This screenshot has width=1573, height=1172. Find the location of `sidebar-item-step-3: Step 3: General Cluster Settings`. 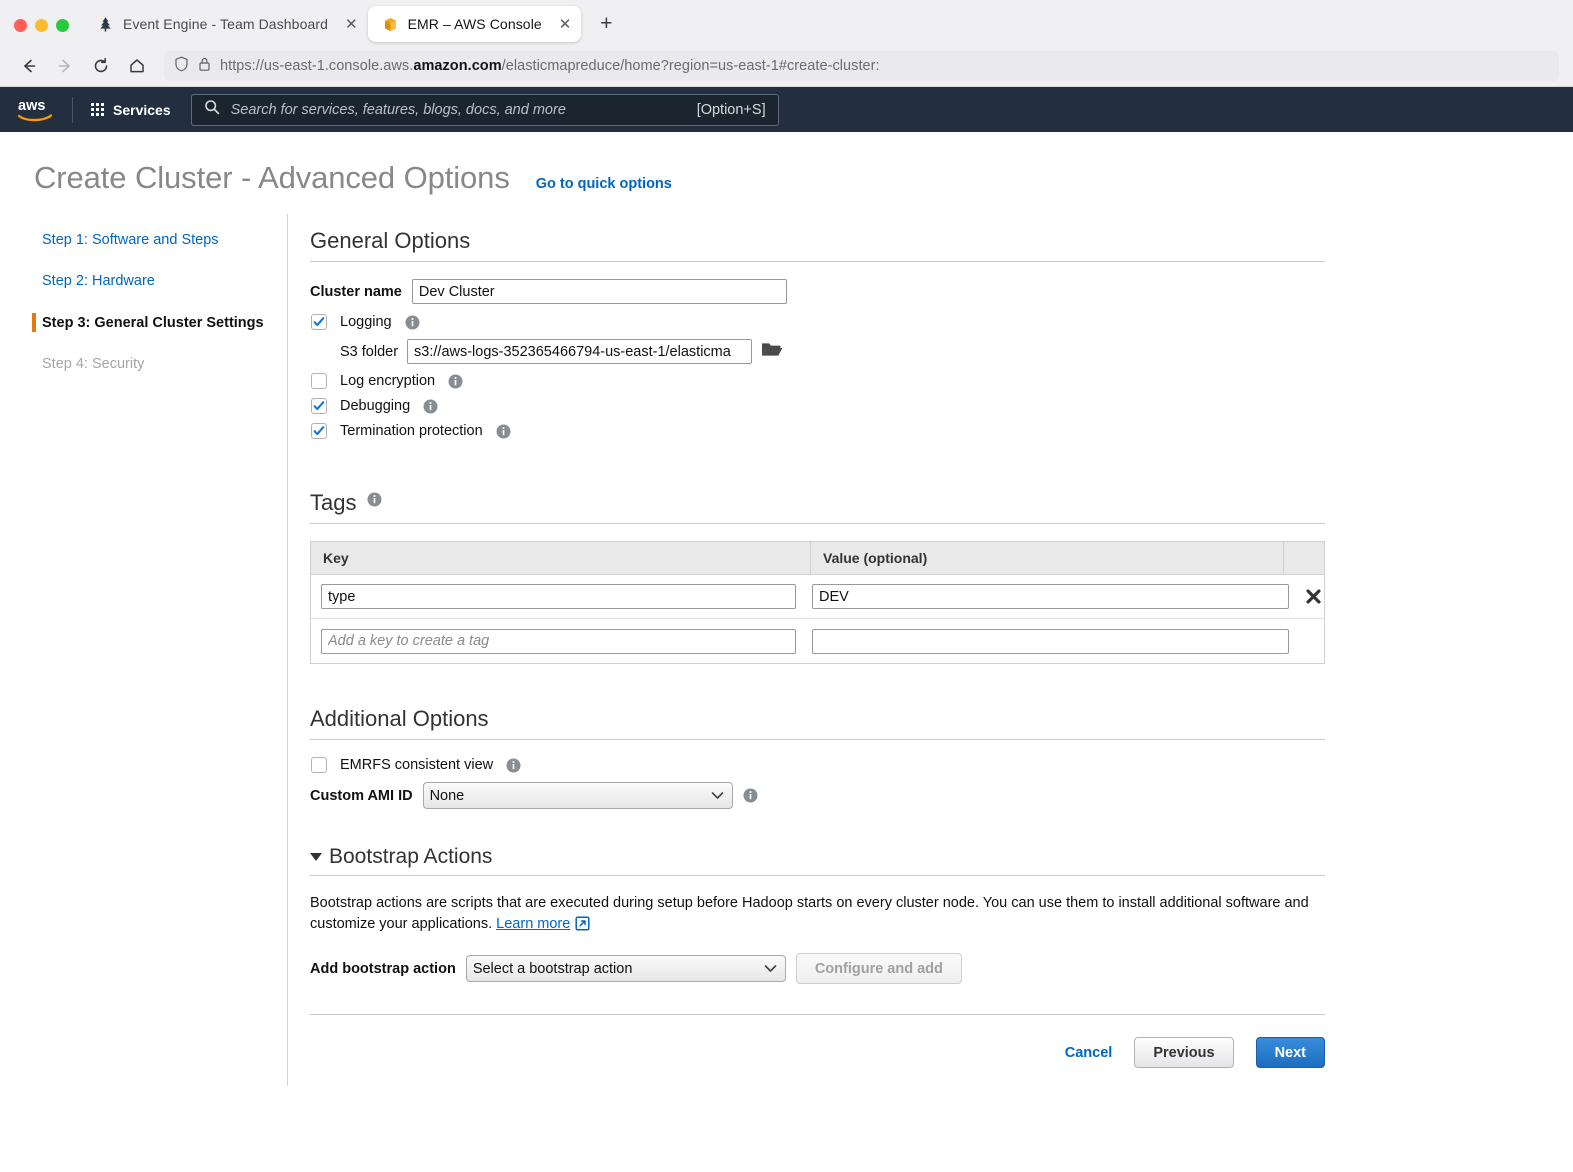

sidebar-item-step-3: Step 3: General Cluster Settings is located at coordinates (159, 322).